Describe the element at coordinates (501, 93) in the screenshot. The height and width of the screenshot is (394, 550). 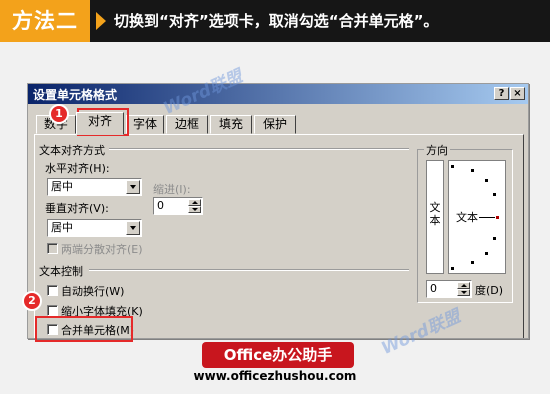
I see `help-button: ?` at that location.